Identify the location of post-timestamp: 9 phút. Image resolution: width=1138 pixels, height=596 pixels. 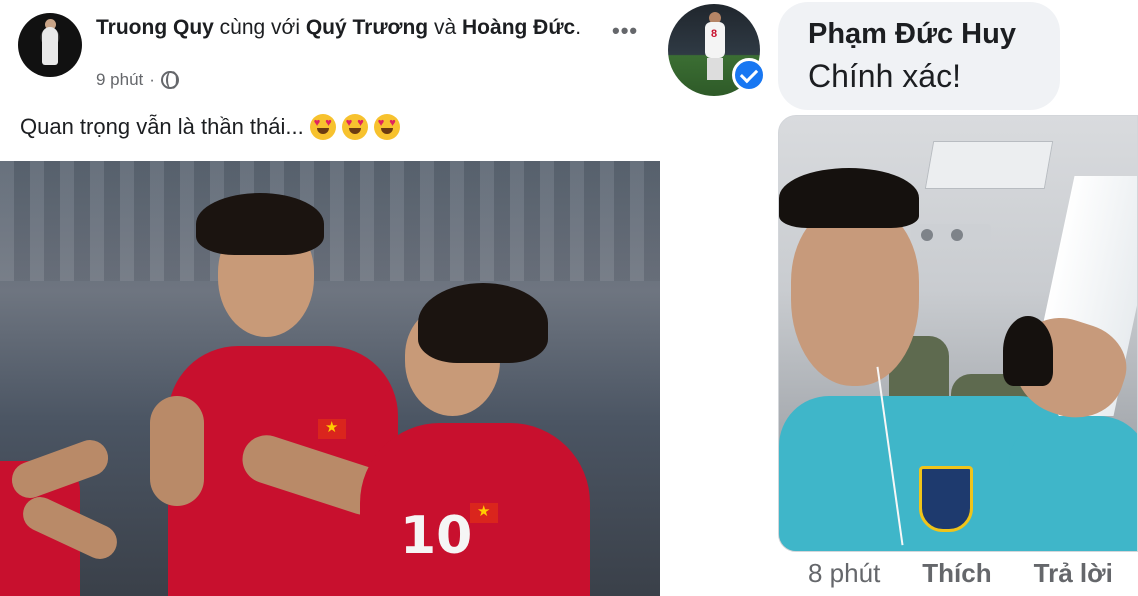
(119, 80).